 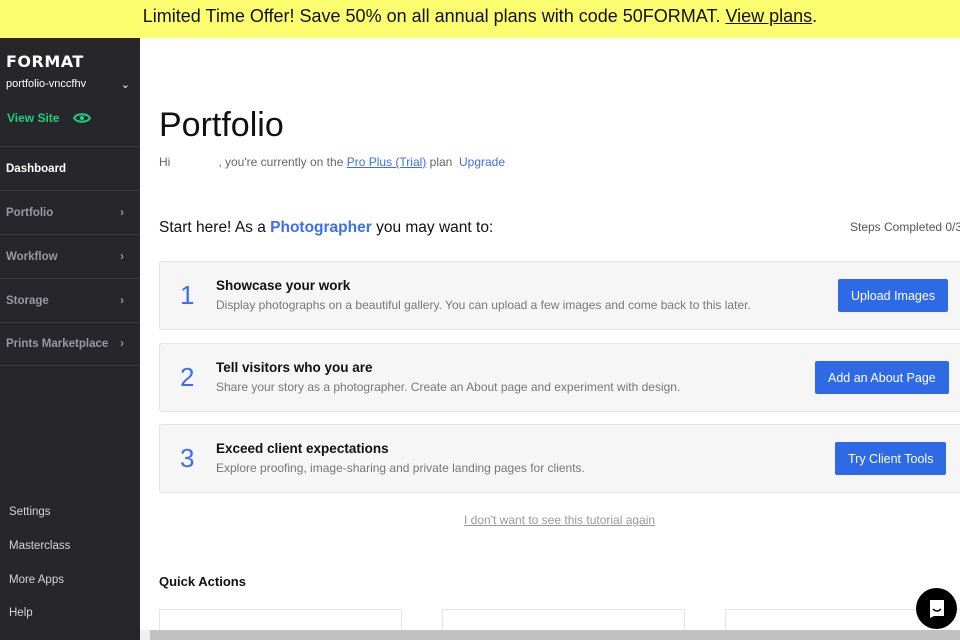 I want to click on sidebar-more-apps: More Apps, so click(x=36, y=580).